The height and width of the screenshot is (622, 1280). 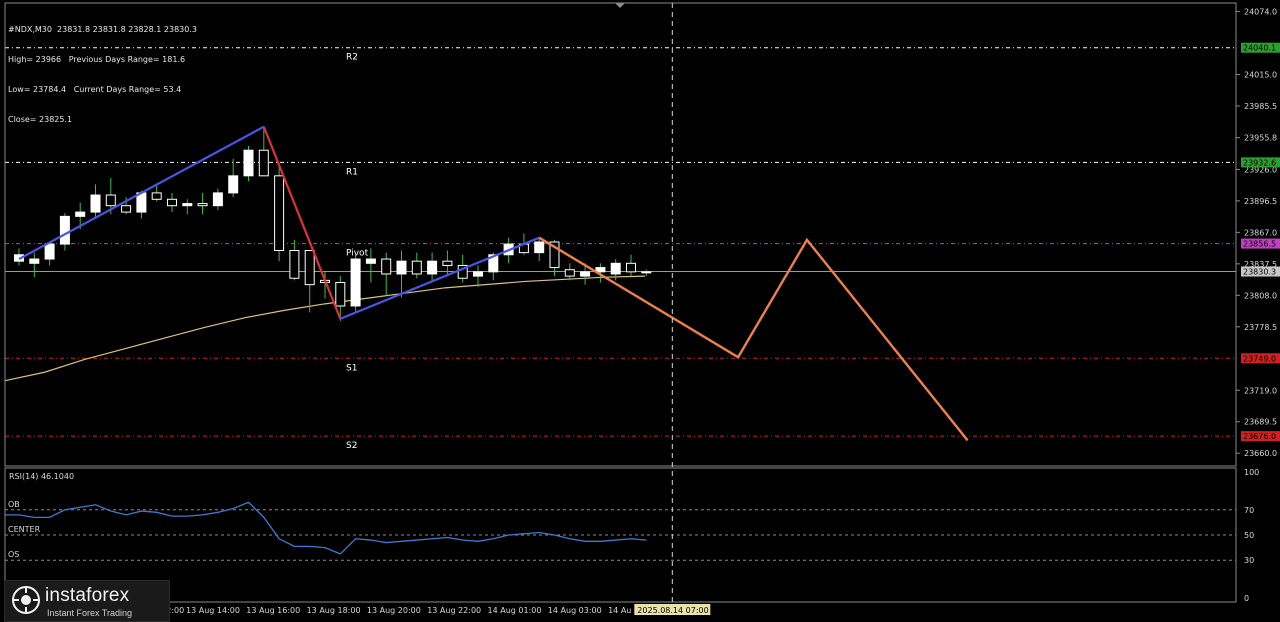 What do you see at coordinates (1260, 201) in the screenshot?
I see `price-axis-label: 23896.5` at bounding box center [1260, 201].